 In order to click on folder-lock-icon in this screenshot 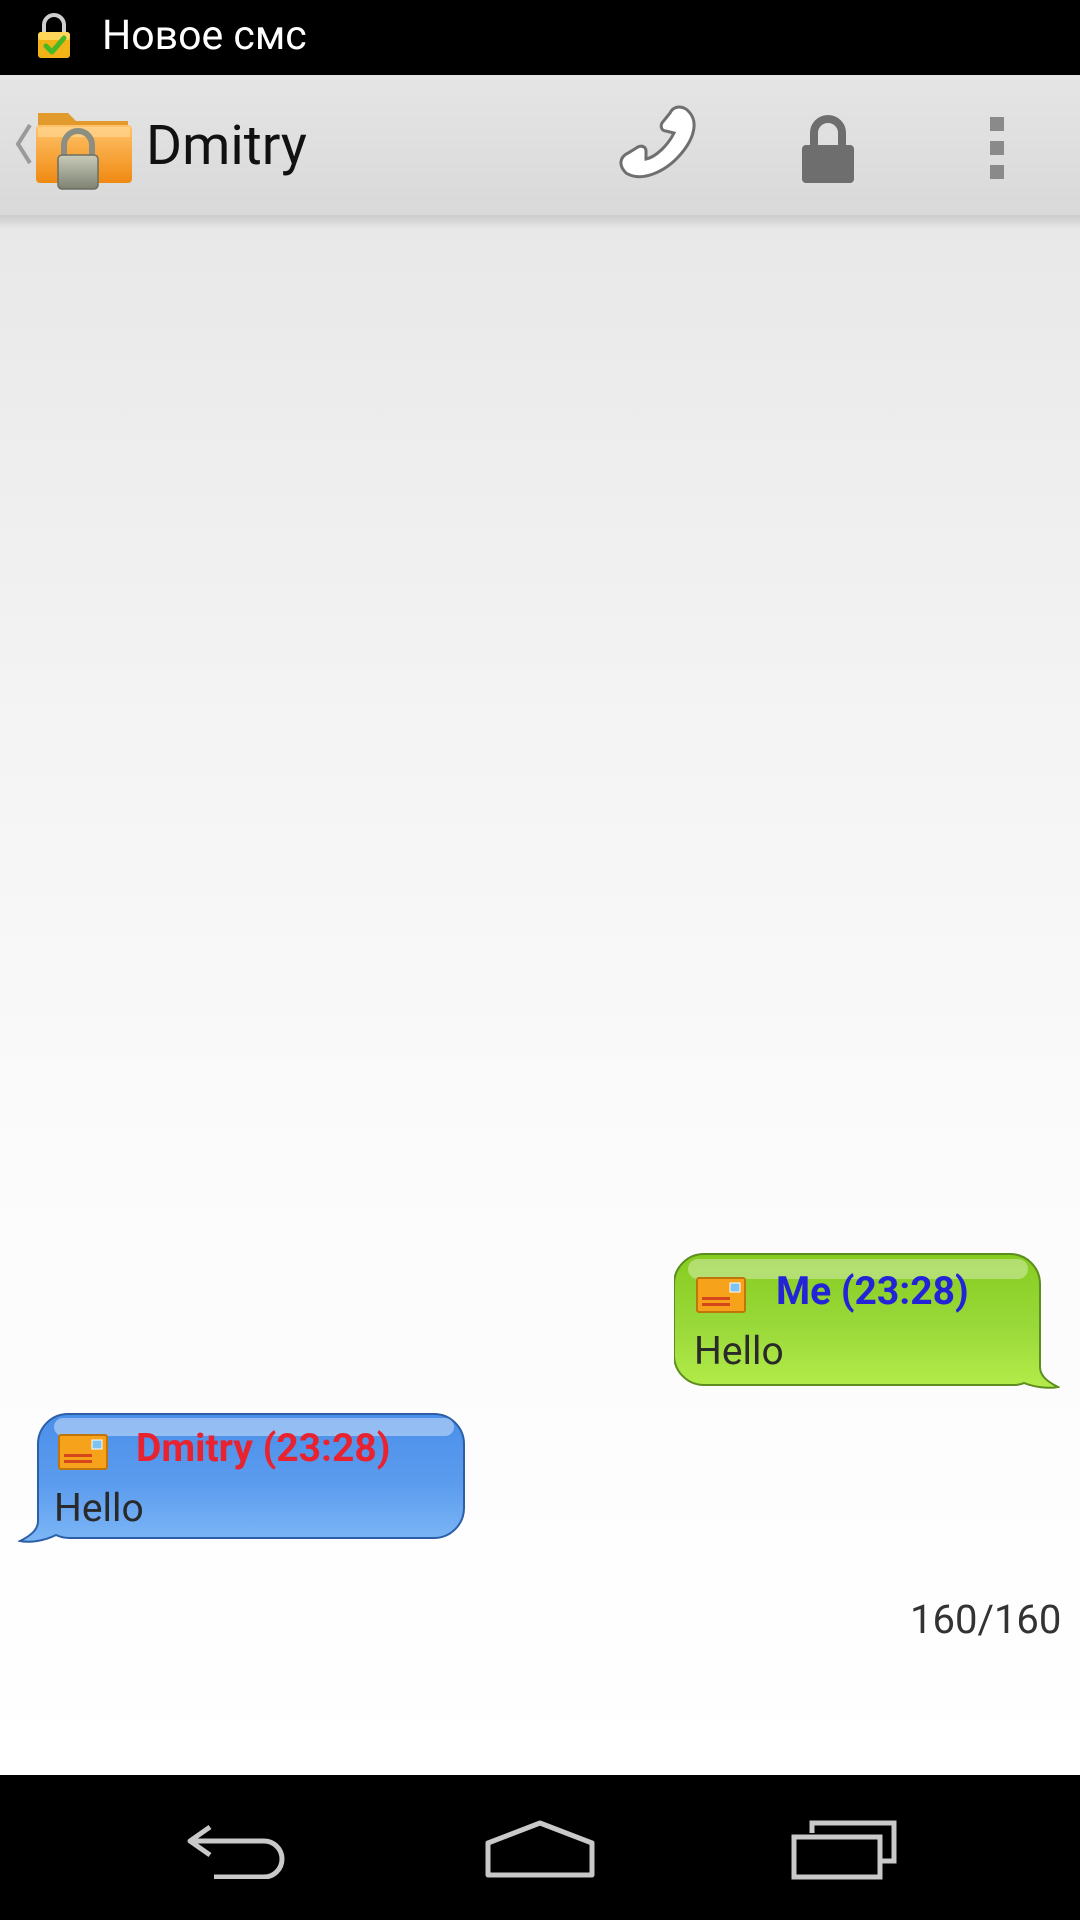, I will do `click(84, 145)`.